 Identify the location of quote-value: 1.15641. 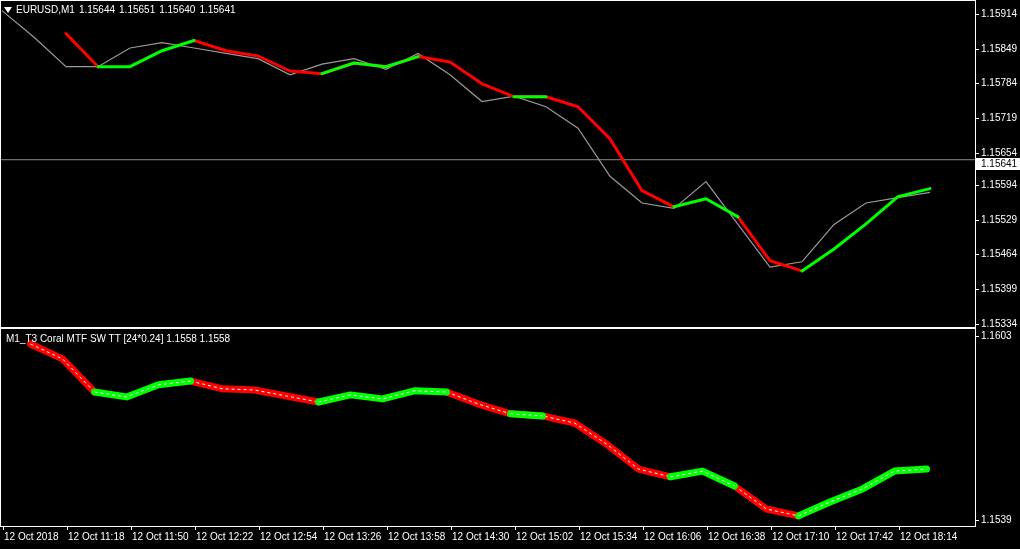
(217, 10).